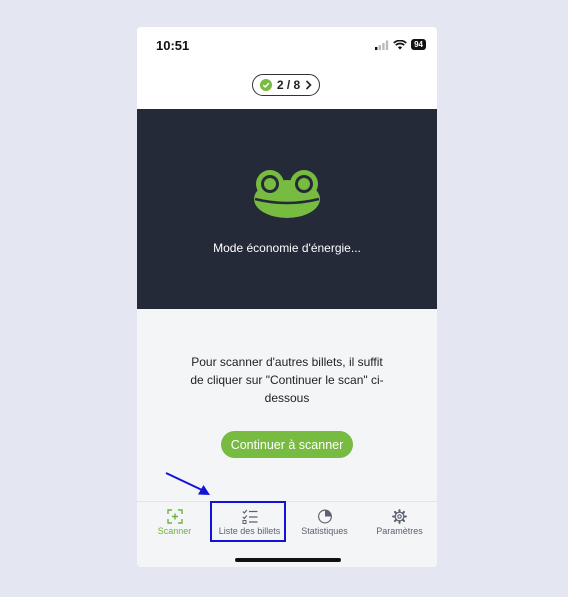 The height and width of the screenshot is (597, 568). What do you see at coordinates (418, 44) in the screenshot?
I see `battery-icon: 94` at bounding box center [418, 44].